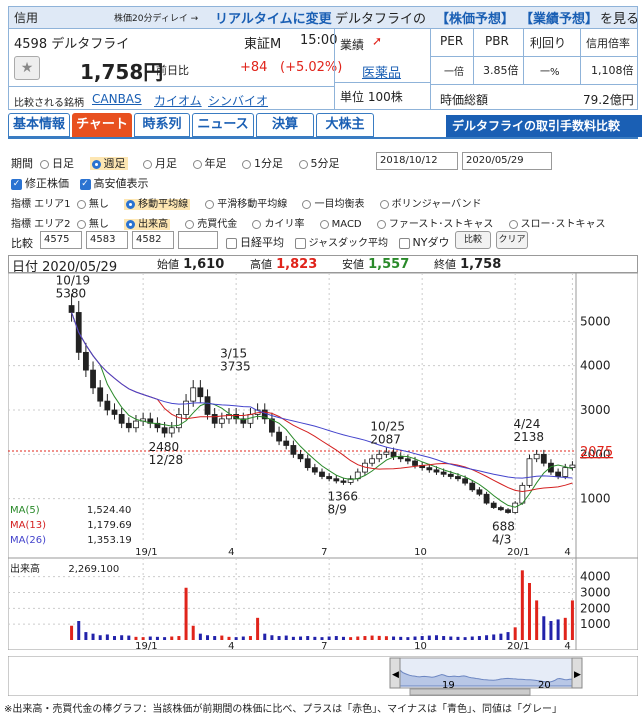  Describe the element at coordinates (210, 204) in the screenshot. I see `ind1-ema-radio` at that location.